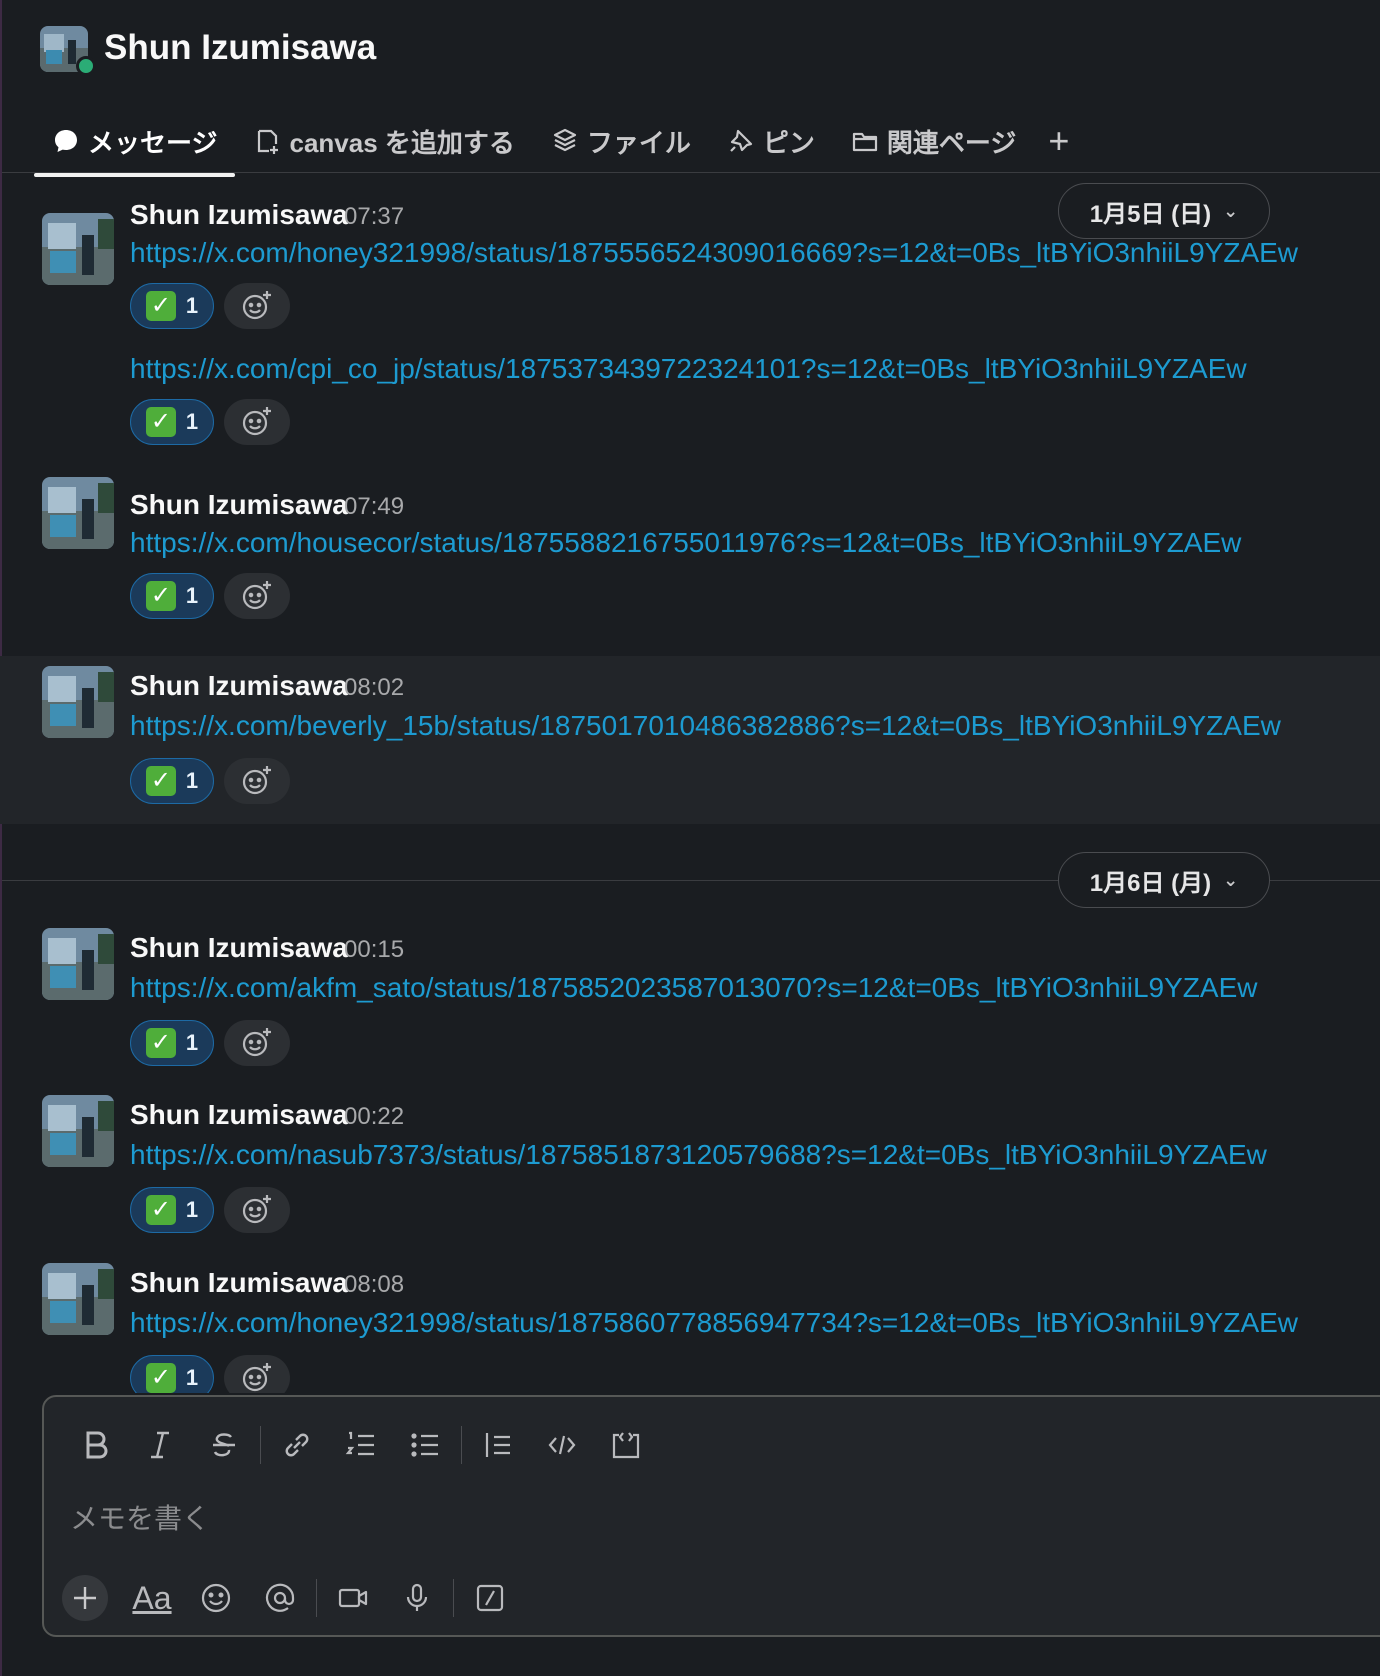  I want to click on strikethrough-icon, so click(224, 1445).